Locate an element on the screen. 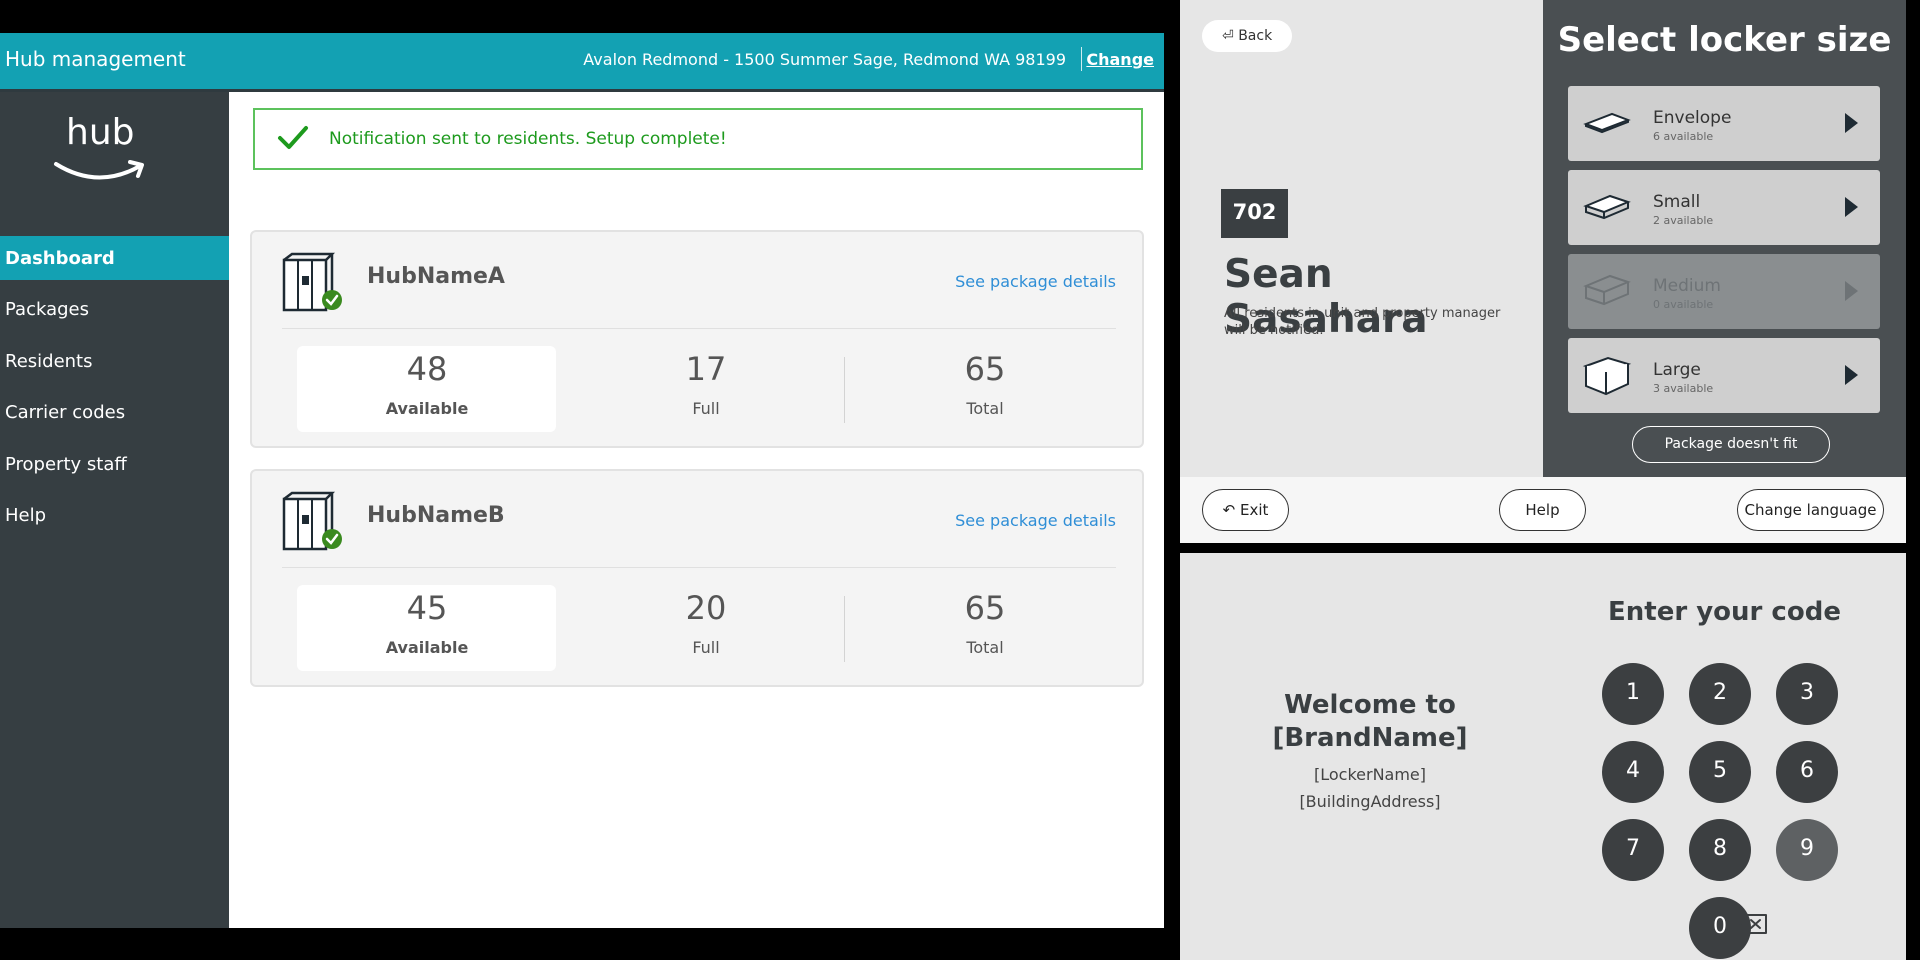 The image size is (1920, 960). exit-button: ↶ Exit is located at coordinates (1245, 510).